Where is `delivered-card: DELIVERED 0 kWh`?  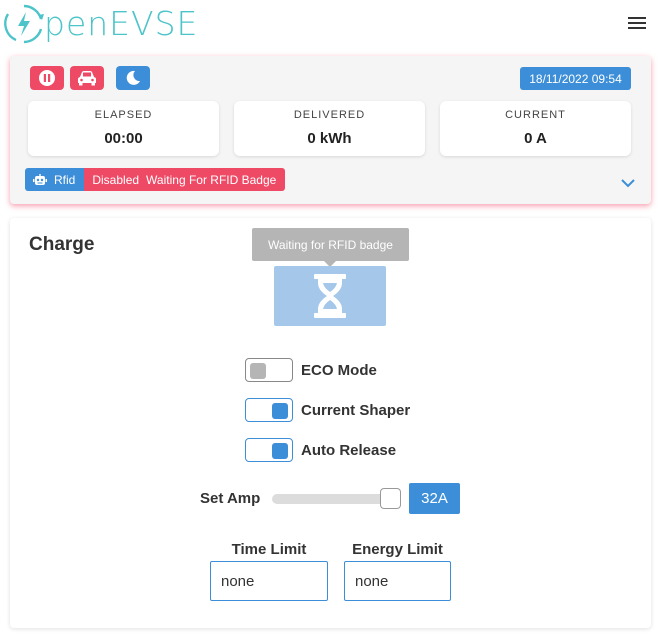
delivered-card: DELIVERED 0 kWh is located at coordinates (329, 128).